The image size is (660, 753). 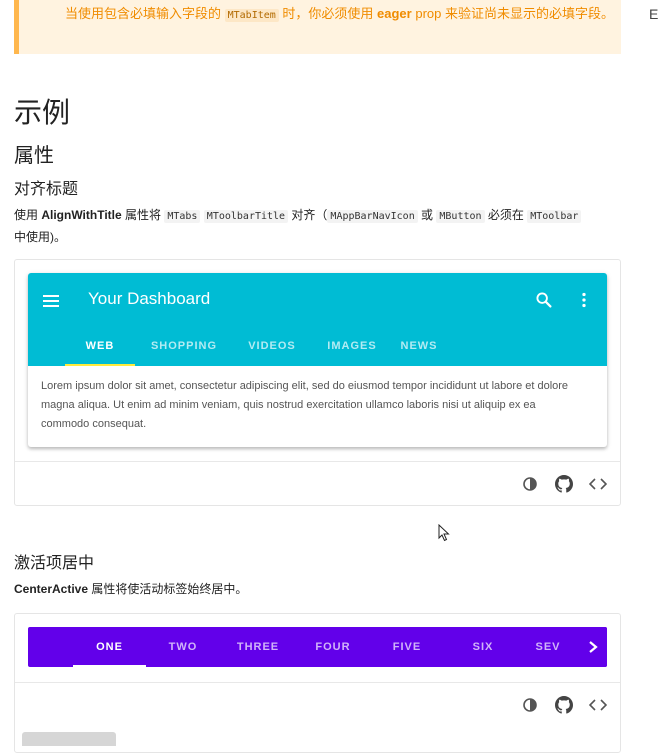 I want to click on menu-icon, so click(x=52, y=301).